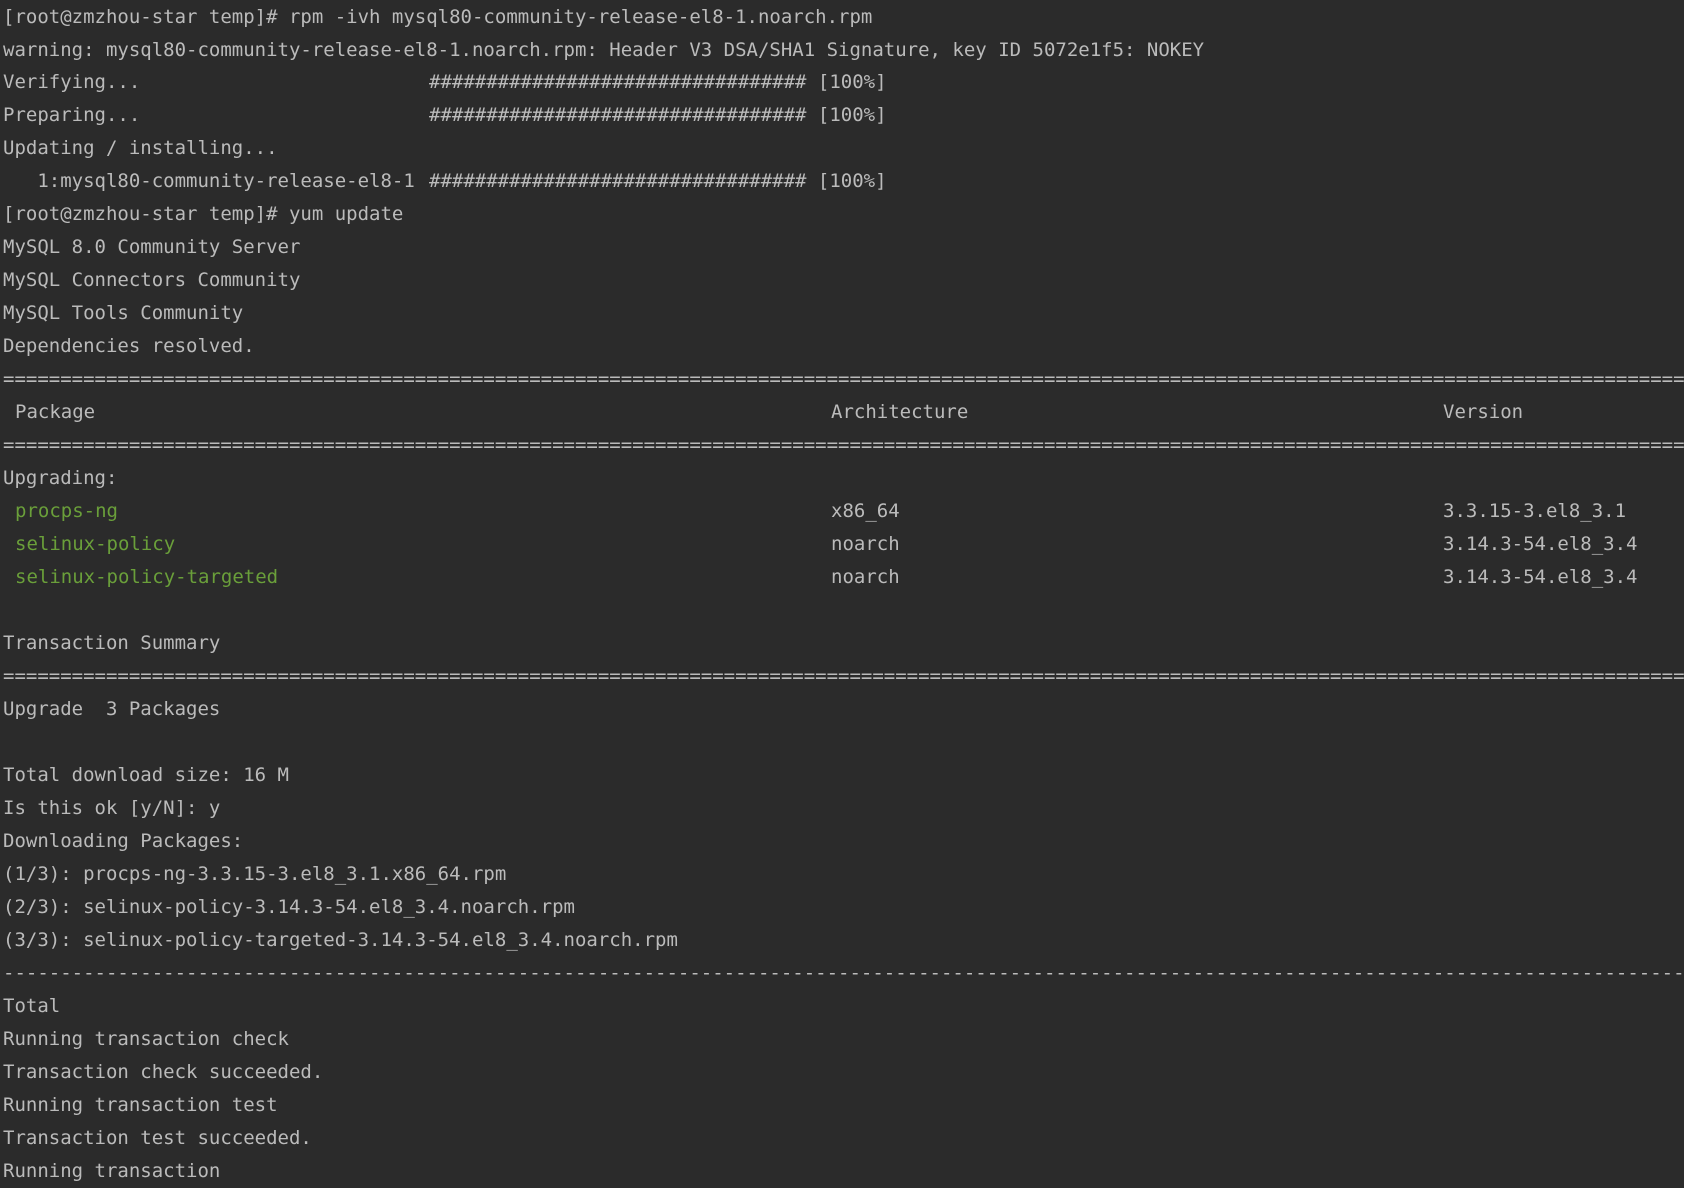 The width and height of the screenshot is (1684, 1188). Describe the element at coordinates (152, 247) in the screenshot. I see `repo-server-line: MySQL 8.0 Community Server` at that location.